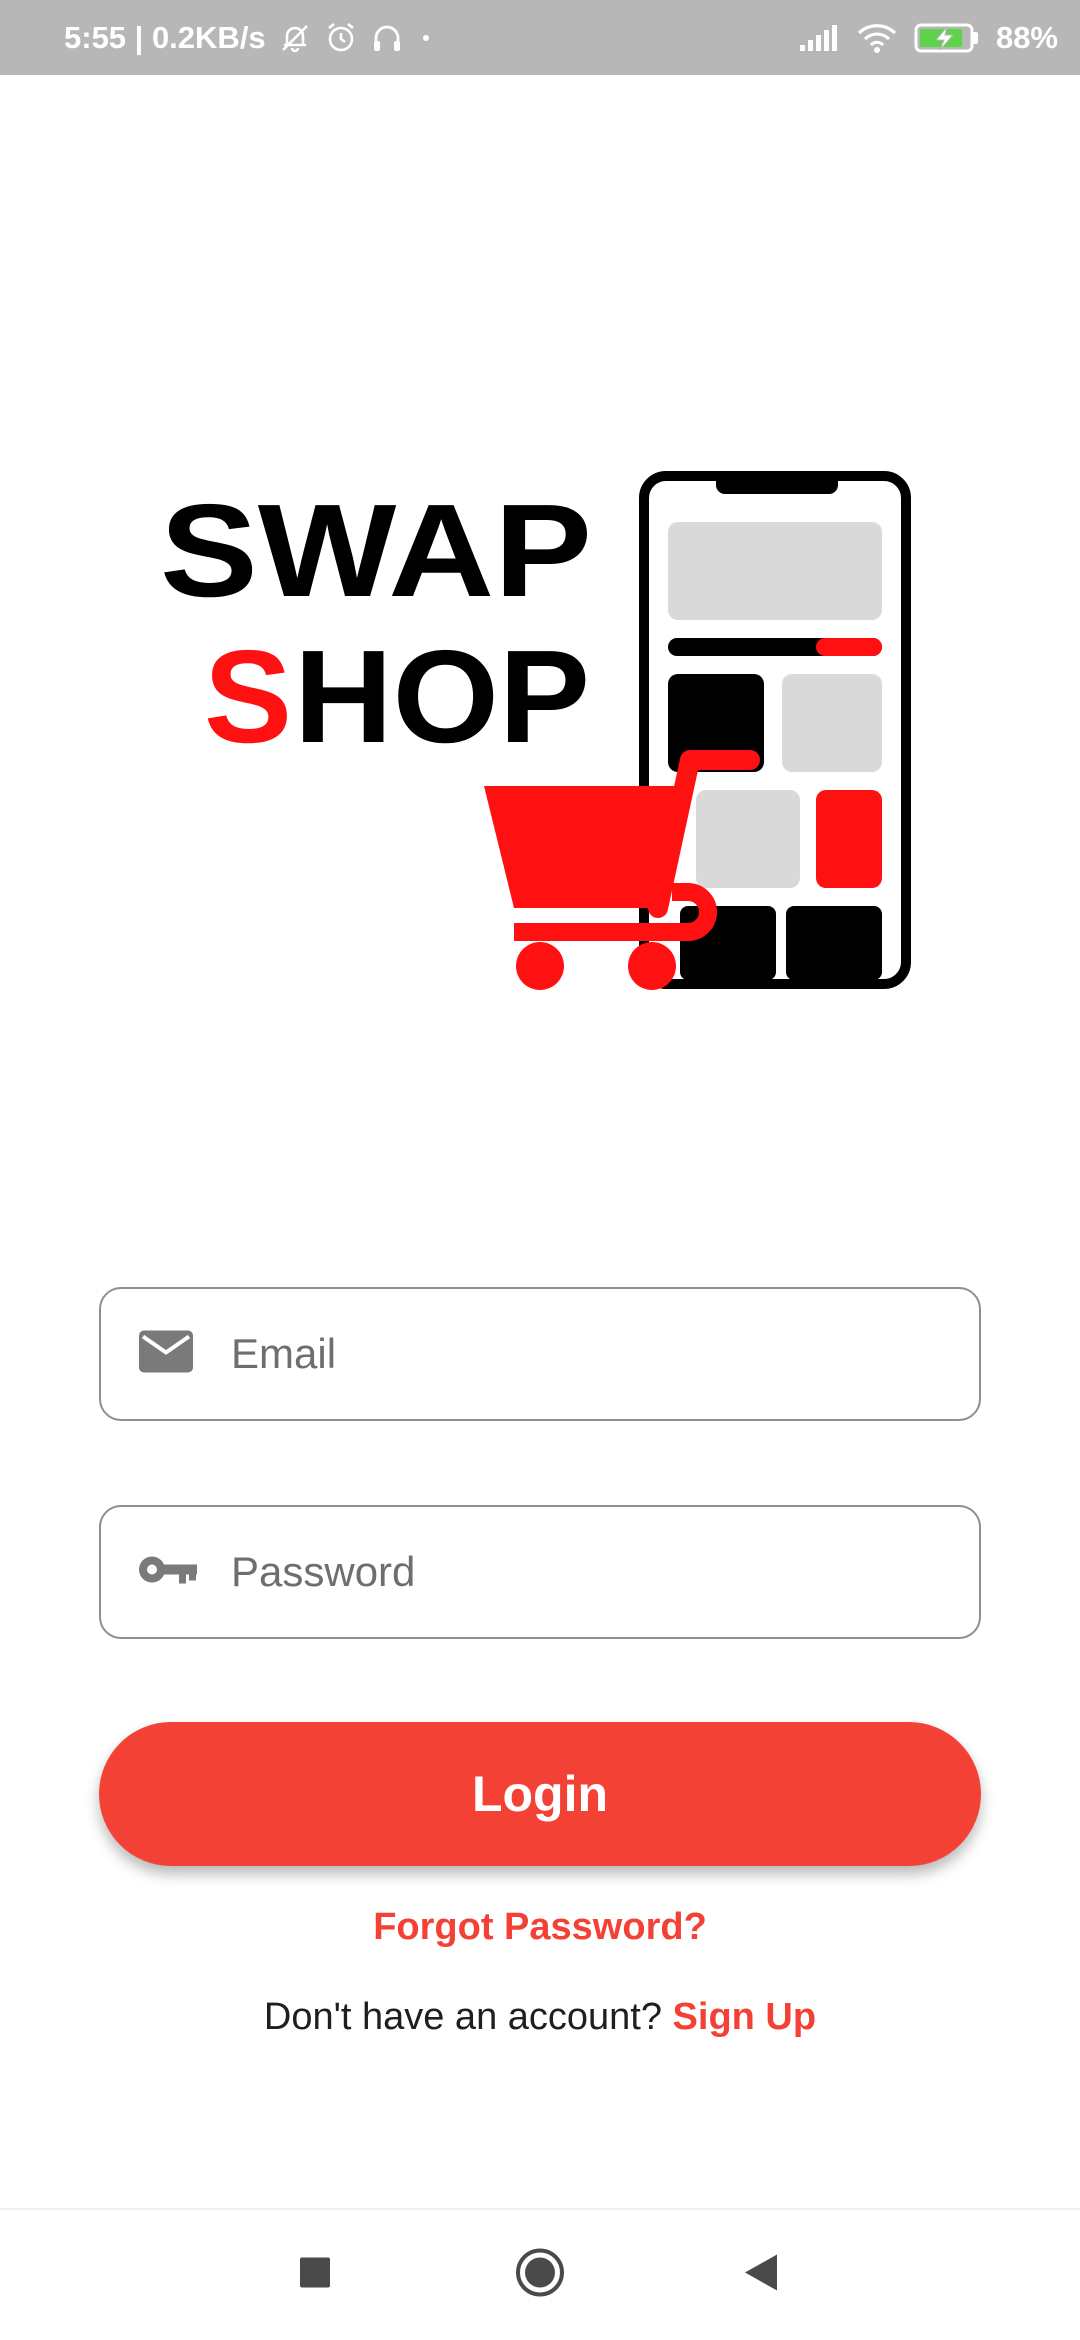 Image resolution: width=1080 pixels, height=2340 pixels. Describe the element at coordinates (462, 2017) in the screenshot. I see `signup-prompt: Don't have an account?` at that location.